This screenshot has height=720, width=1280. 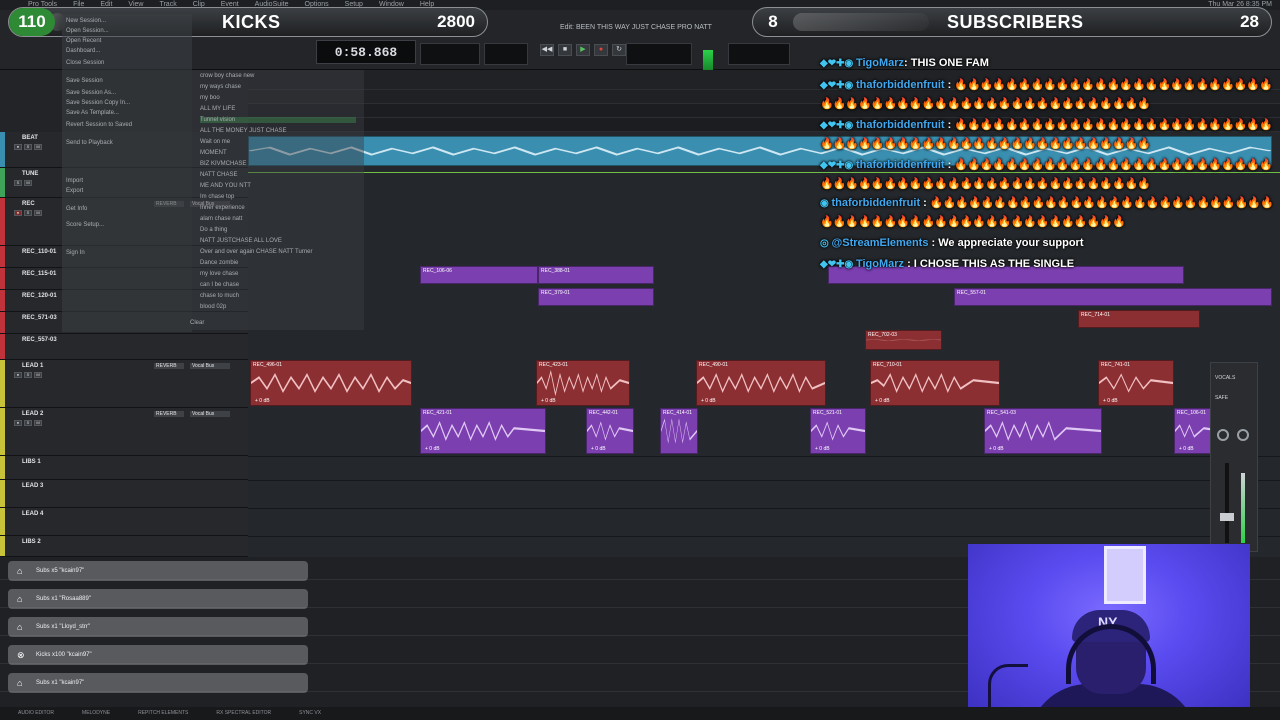 What do you see at coordinates (610, 431) in the screenshot?
I see `audio-clip: REC_442-01 + 0 dB` at bounding box center [610, 431].